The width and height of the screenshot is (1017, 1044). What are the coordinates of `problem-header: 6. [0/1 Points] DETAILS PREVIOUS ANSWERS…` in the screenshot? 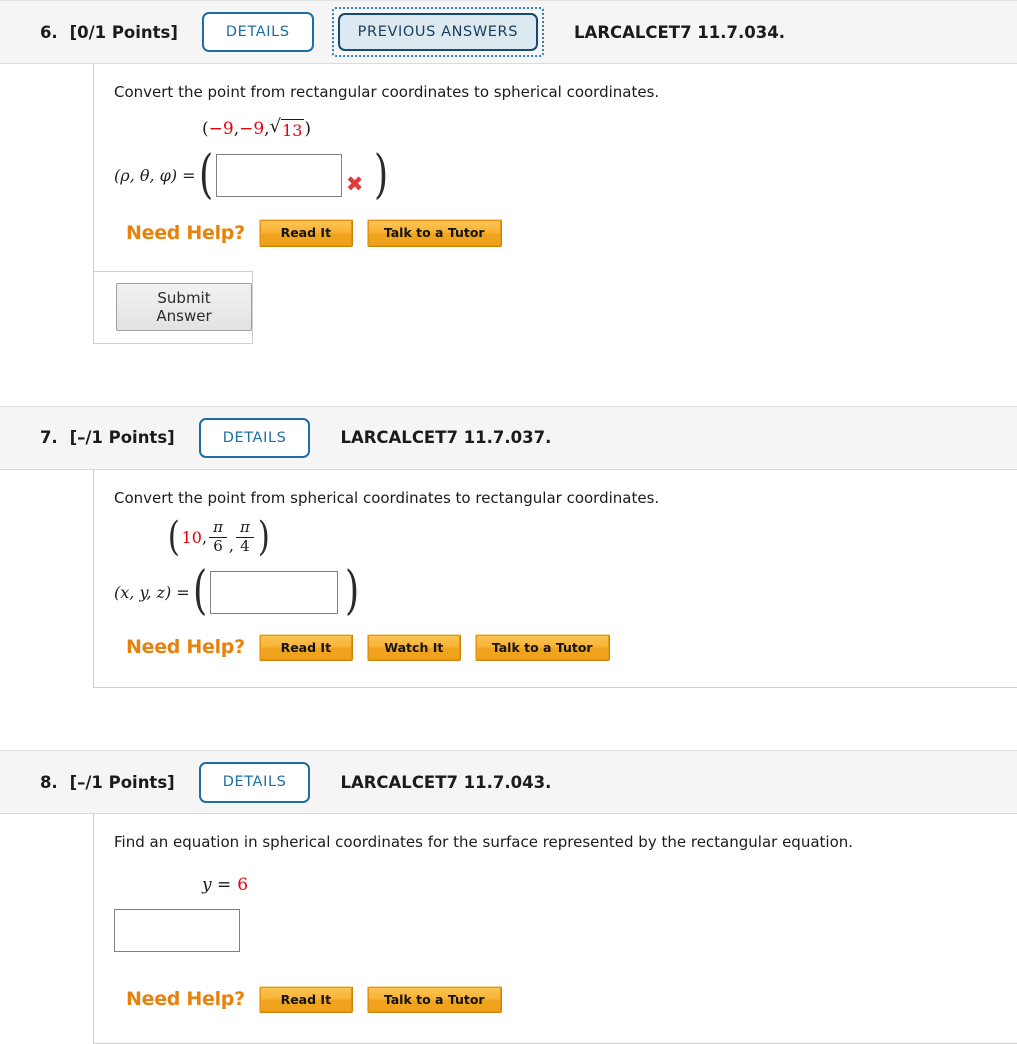 It's located at (508, 32).